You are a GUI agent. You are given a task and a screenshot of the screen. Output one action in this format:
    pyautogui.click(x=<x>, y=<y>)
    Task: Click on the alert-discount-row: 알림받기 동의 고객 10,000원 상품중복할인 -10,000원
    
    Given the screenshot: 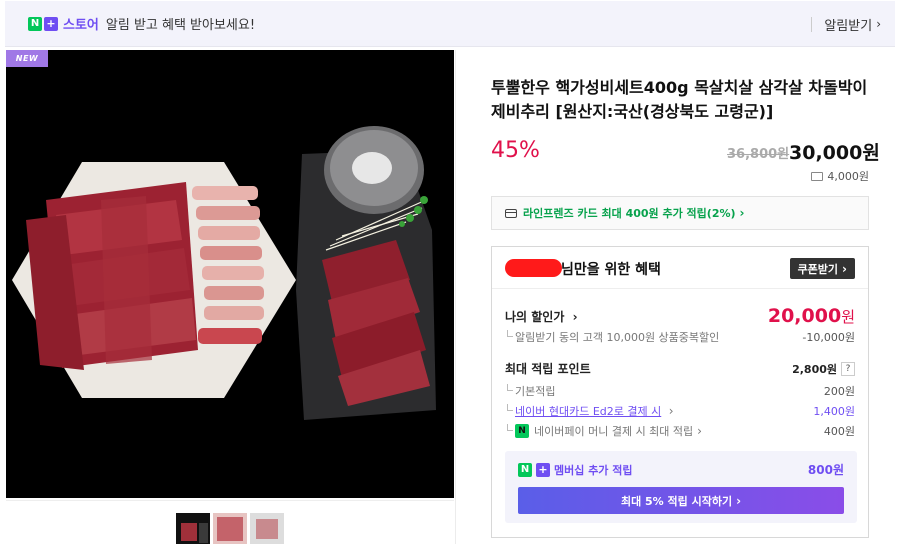 What is the action you would take?
    pyautogui.click(x=680, y=337)
    